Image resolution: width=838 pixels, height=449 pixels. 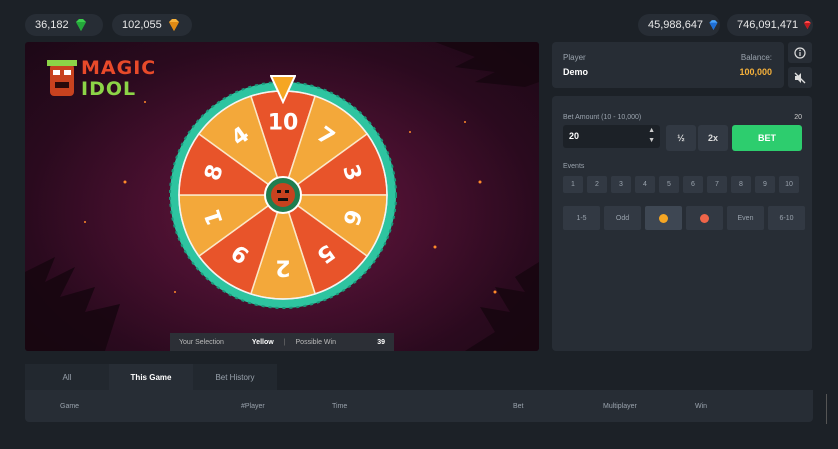 I want to click on tab-bet-history: Bet History, so click(x=235, y=377).